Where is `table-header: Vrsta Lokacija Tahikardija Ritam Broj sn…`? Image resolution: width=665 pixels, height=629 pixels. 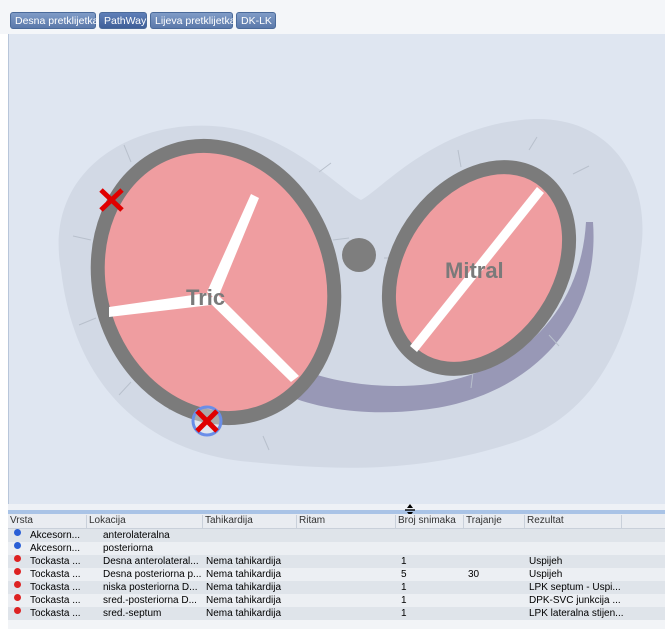 table-header: Vrsta Lokacija Tahikardija Ritam Broj sn… is located at coordinates (336, 521).